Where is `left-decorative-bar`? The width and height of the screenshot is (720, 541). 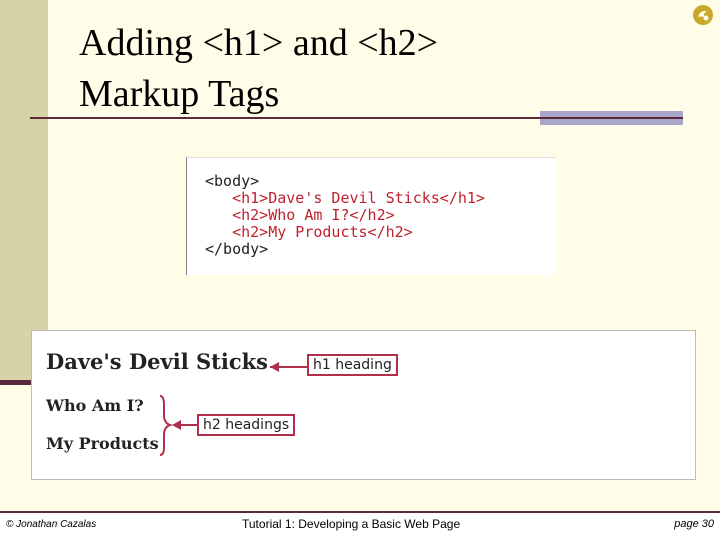
left-decorative-bar is located at coordinates (24, 191).